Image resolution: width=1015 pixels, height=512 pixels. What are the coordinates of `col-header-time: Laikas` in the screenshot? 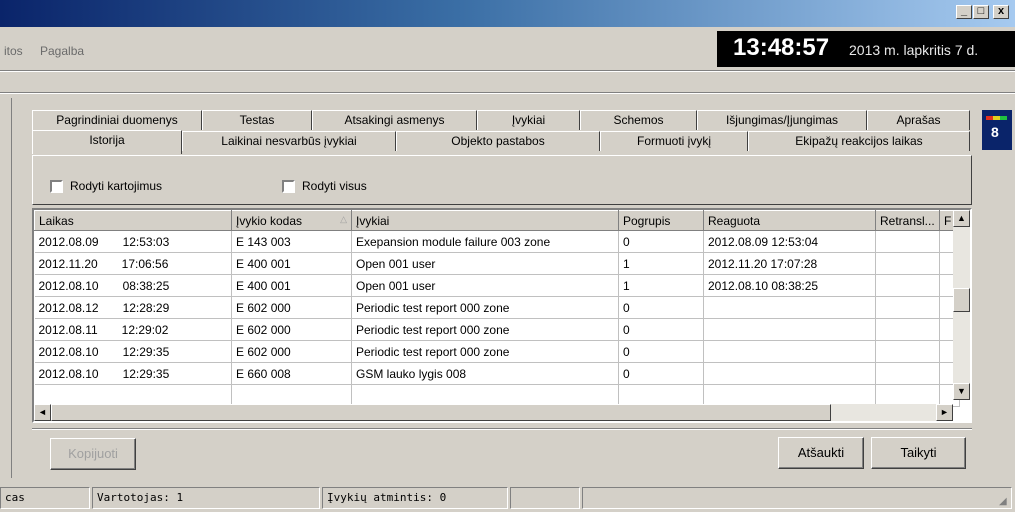 It's located at (133, 220).